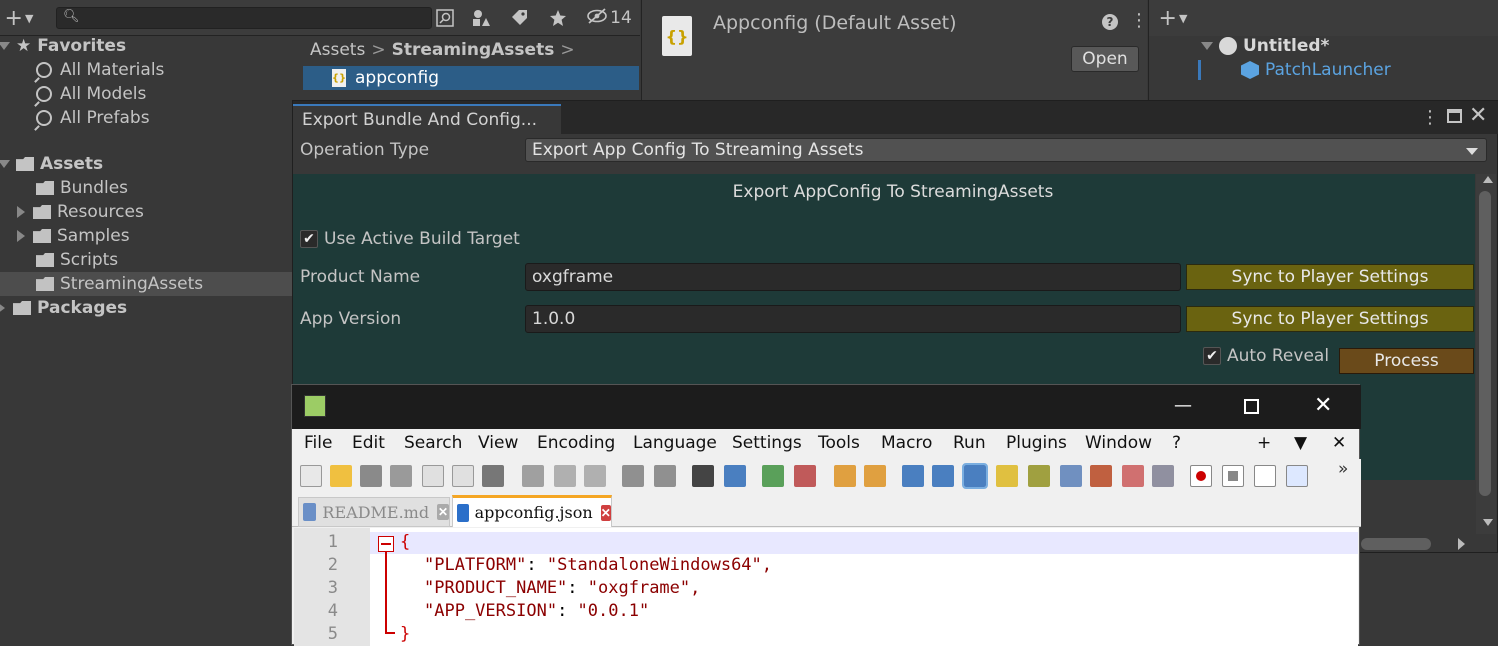 The width and height of the screenshot is (1498, 646). I want to click on tree-item-resources: Resources, so click(80, 212).